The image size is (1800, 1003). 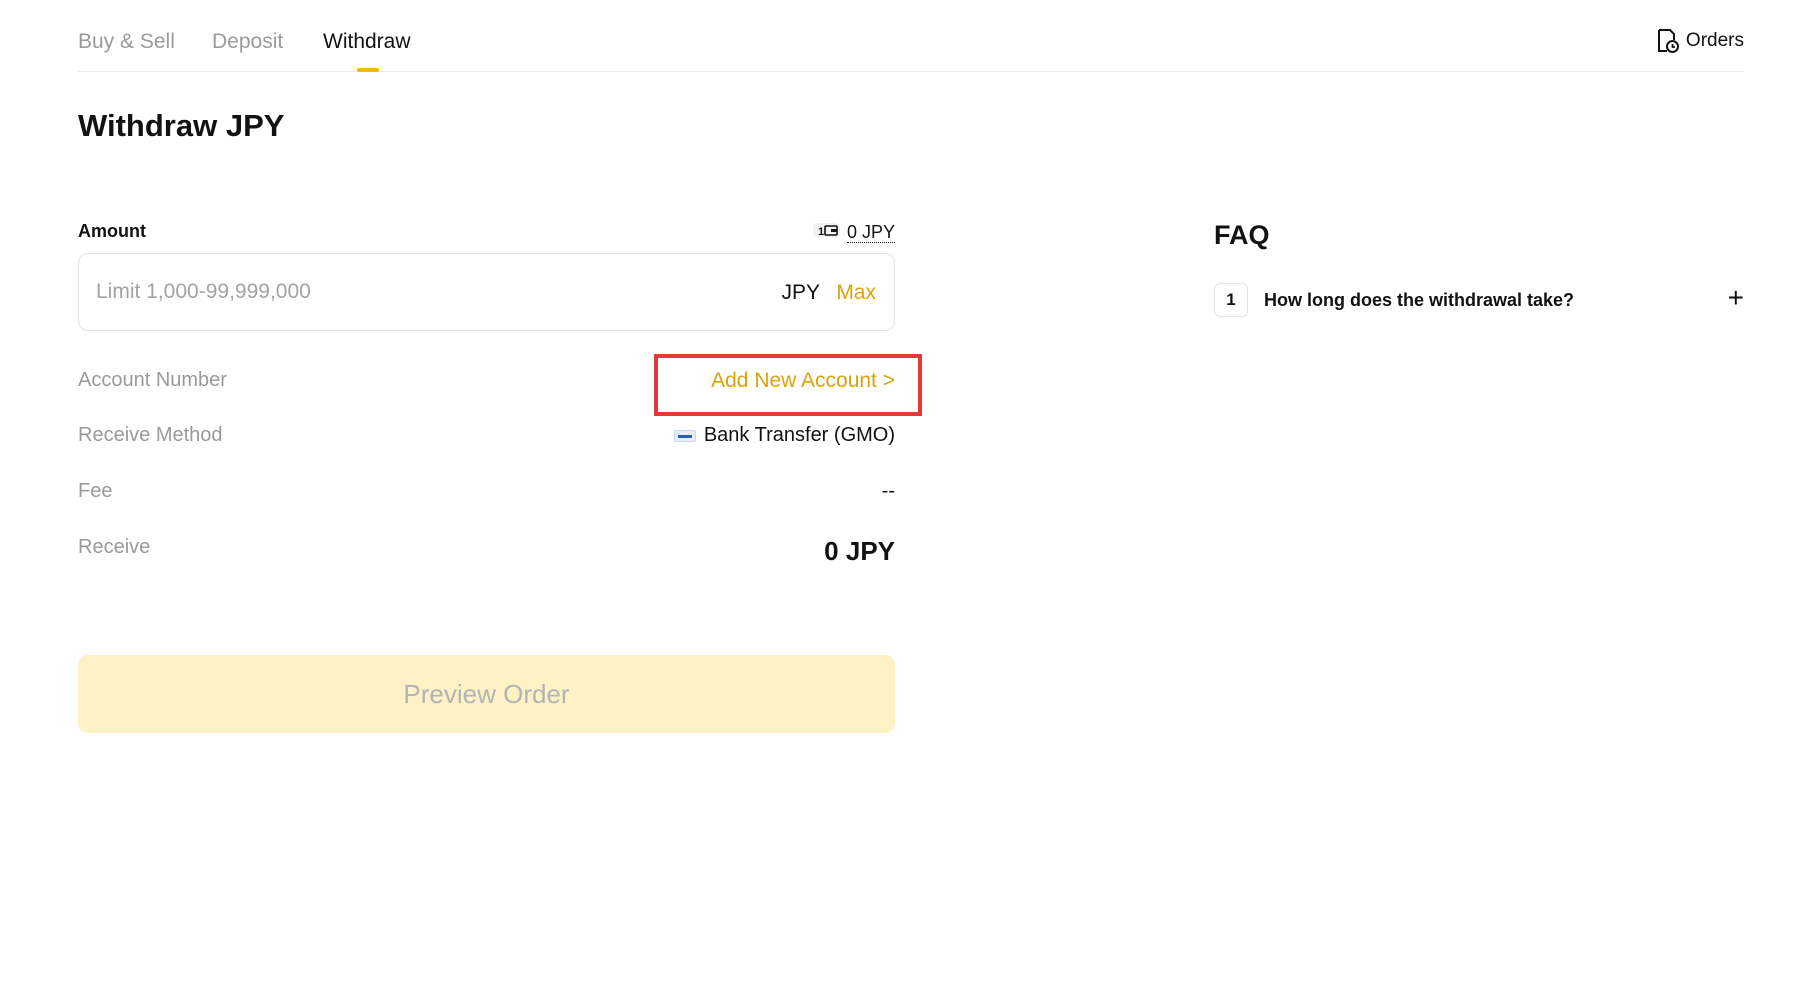 I want to click on orders-label: Orders, so click(x=1714, y=40).